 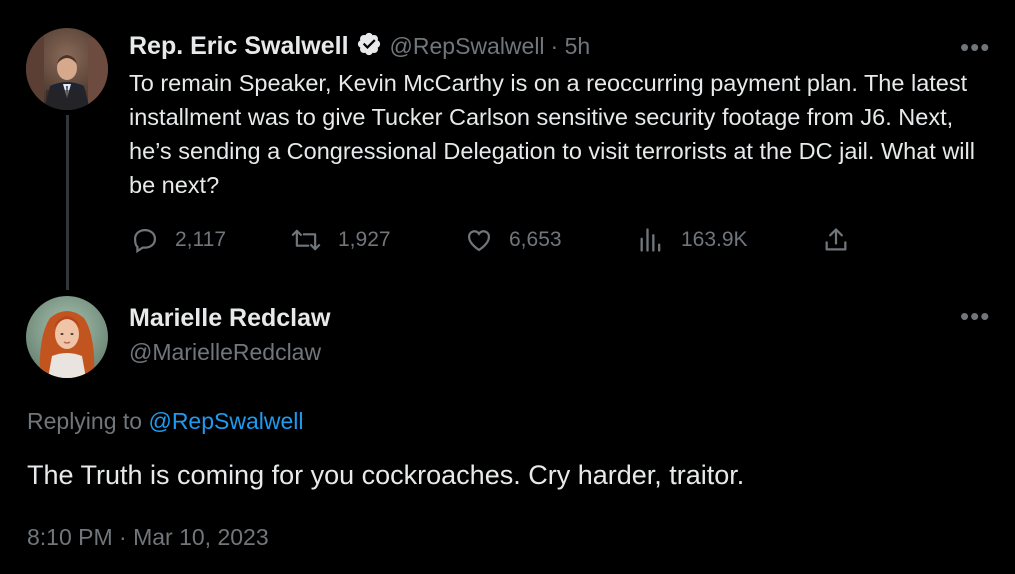 I want to click on like-icon, so click(x=479, y=240).